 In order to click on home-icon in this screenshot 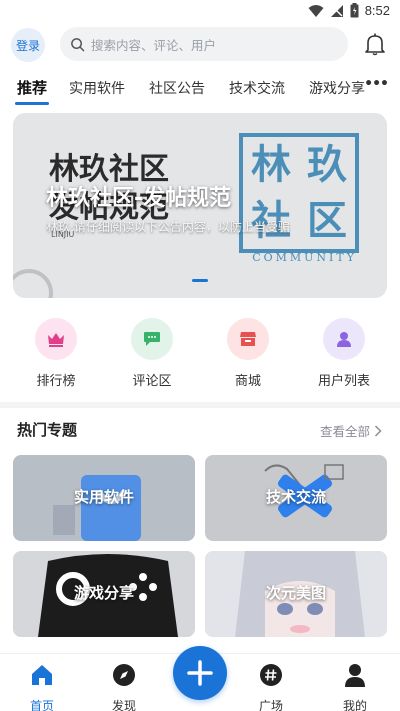, I will do `click(42, 675)`.